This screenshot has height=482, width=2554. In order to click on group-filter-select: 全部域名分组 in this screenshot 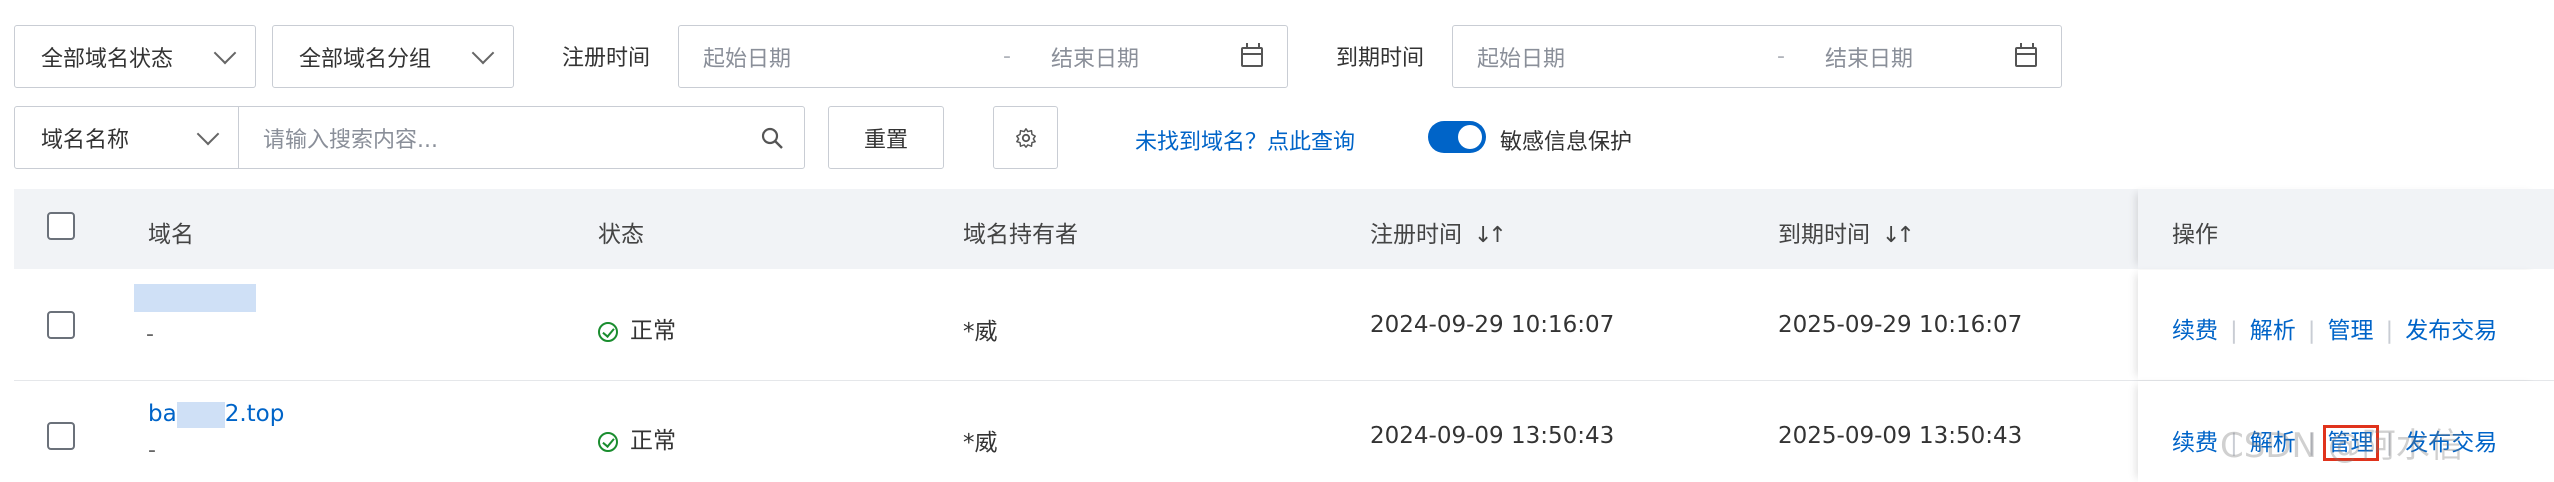, I will do `click(393, 56)`.